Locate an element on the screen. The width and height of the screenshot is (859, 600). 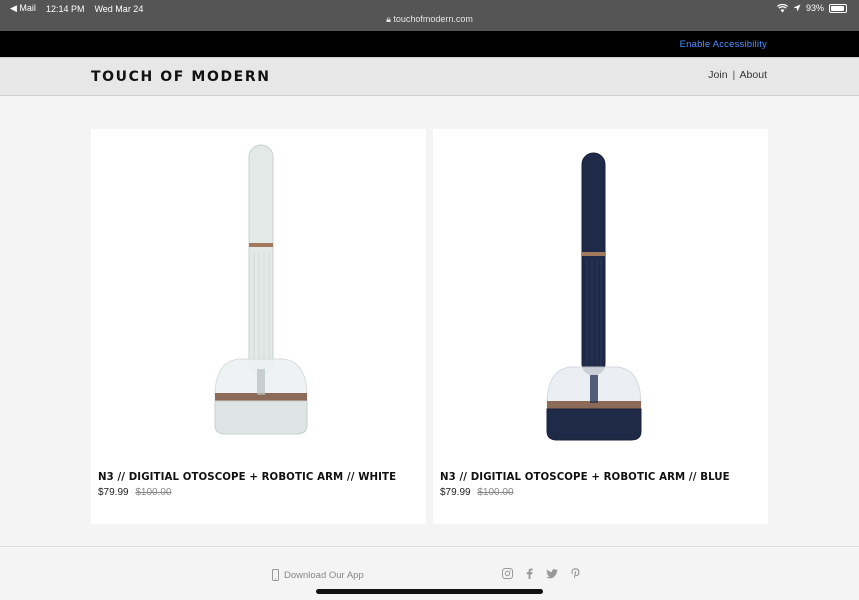
status-time: 12:14 PM is located at coordinates (65, 8).